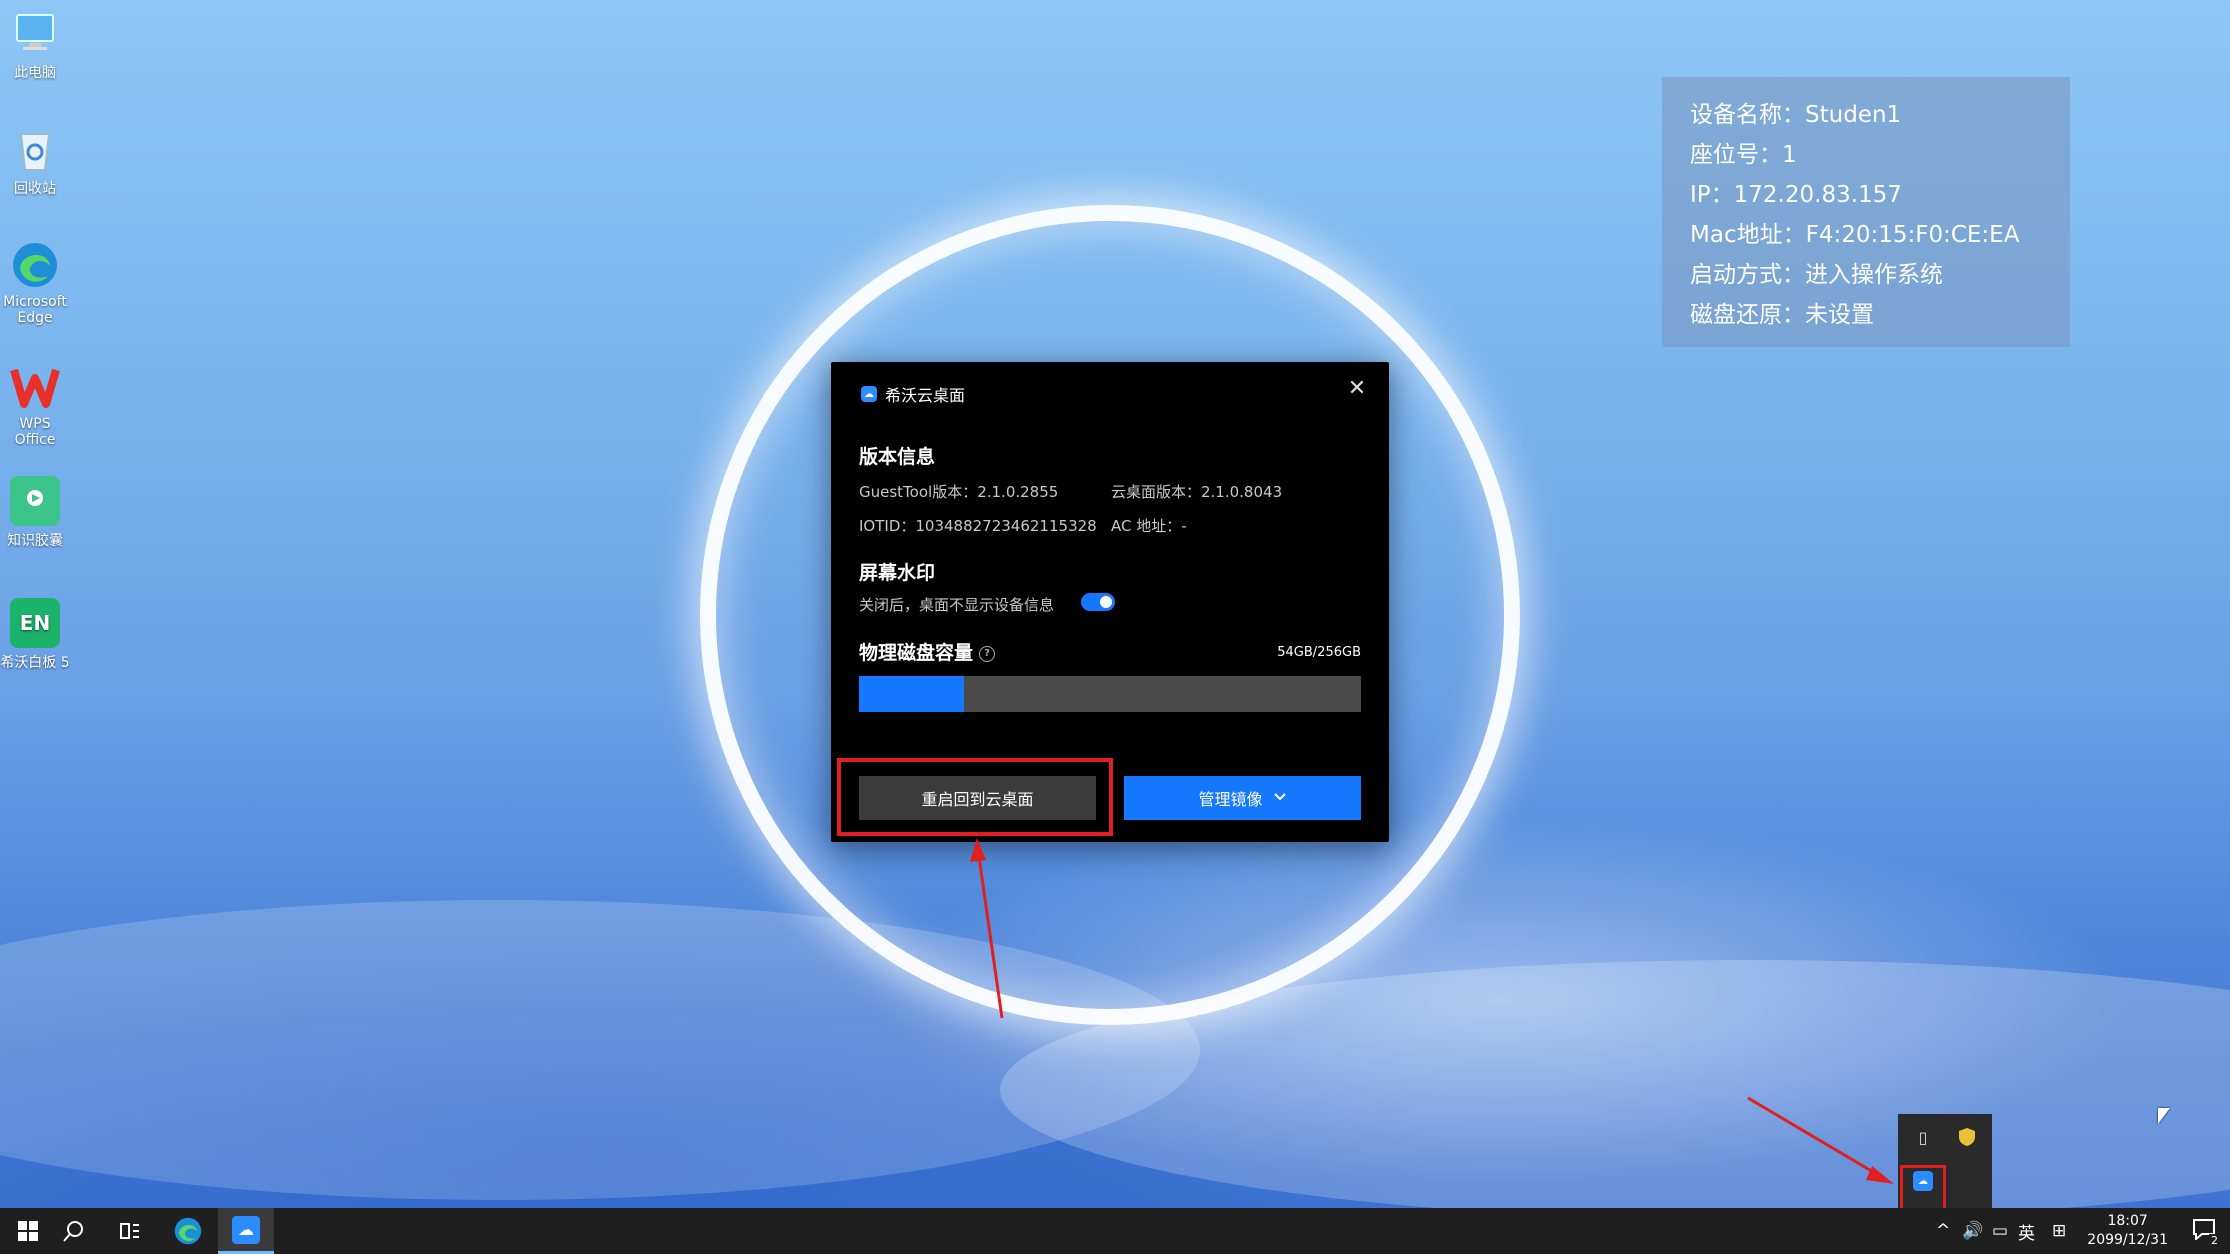 This screenshot has width=2230, height=1254. What do you see at coordinates (1432, 1011) in the screenshot?
I see `annotation-arrows` at bounding box center [1432, 1011].